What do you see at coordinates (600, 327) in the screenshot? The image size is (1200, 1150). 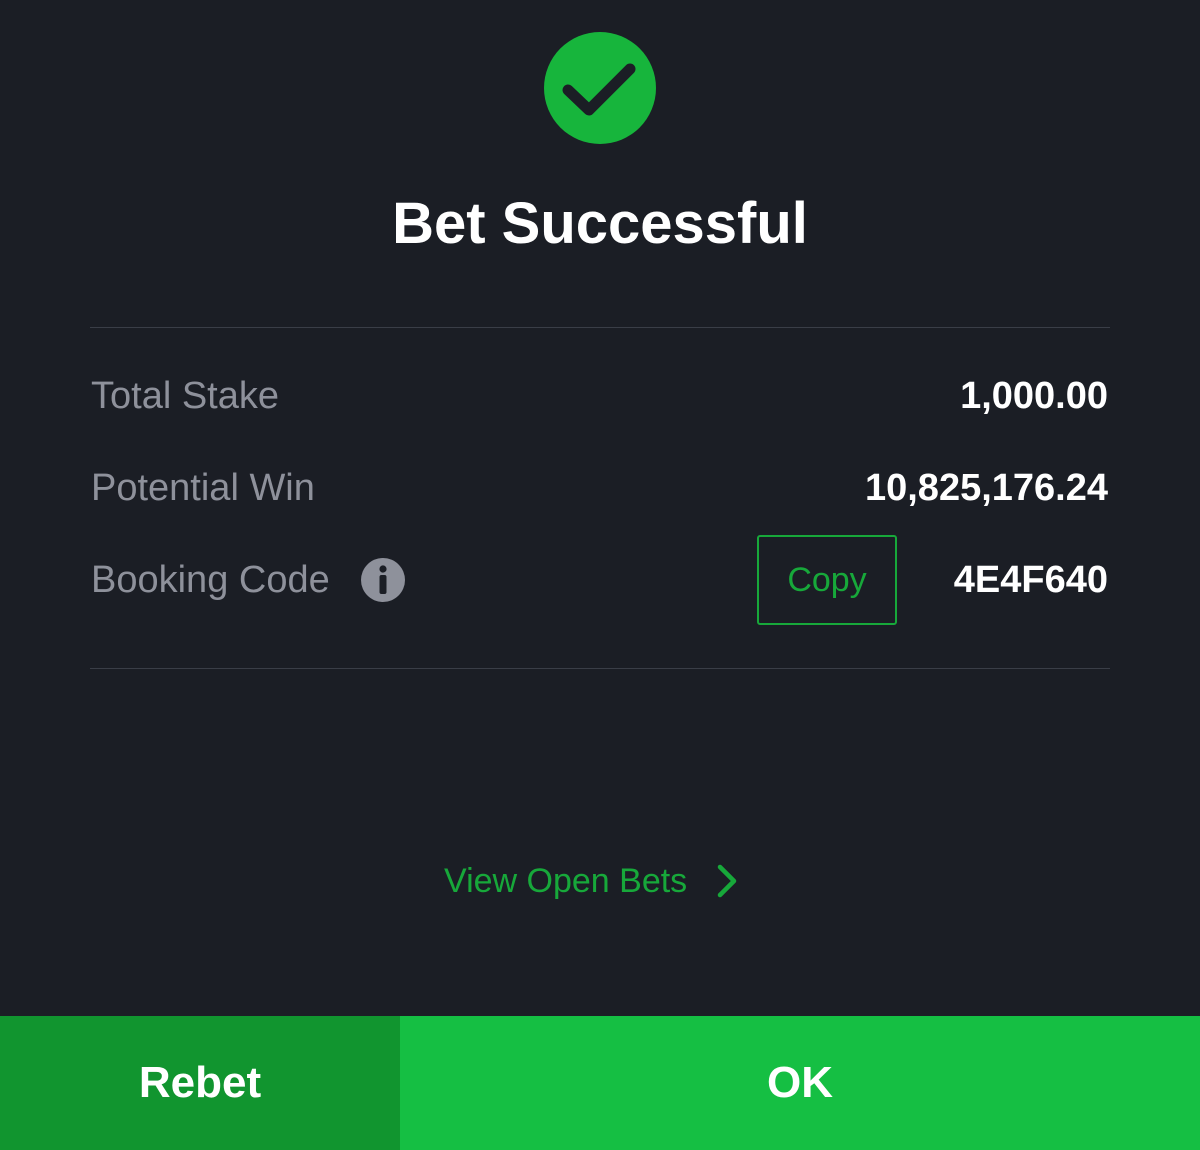 I see `top-divider` at bounding box center [600, 327].